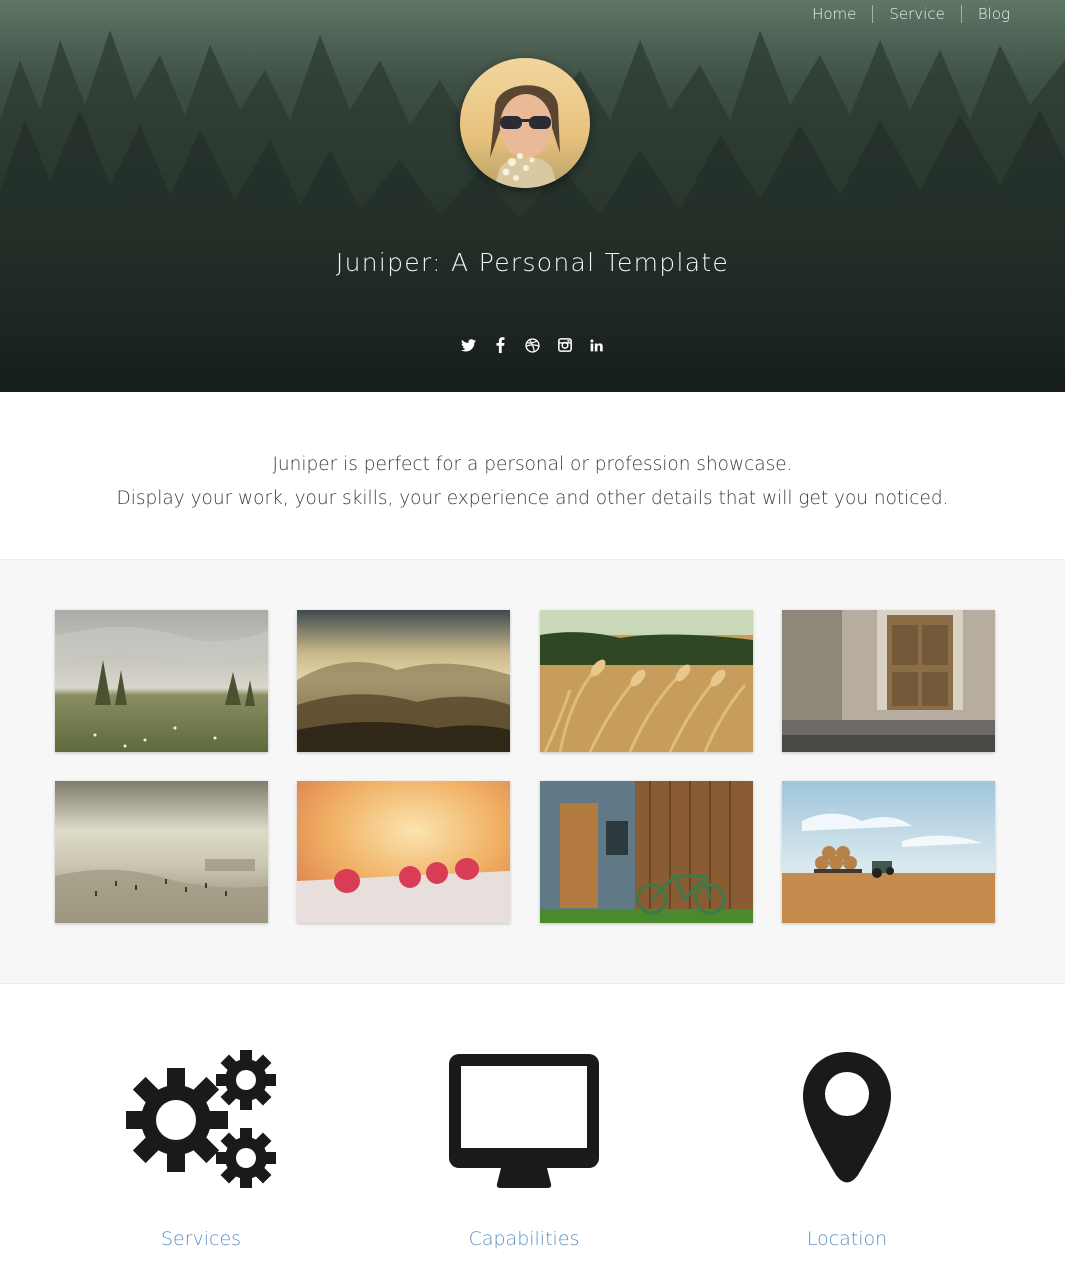 This screenshot has height=1270, width=1065. What do you see at coordinates (469, 345) in the screenshot?
I see `twitter-icon` at bounding box center [469, 345].